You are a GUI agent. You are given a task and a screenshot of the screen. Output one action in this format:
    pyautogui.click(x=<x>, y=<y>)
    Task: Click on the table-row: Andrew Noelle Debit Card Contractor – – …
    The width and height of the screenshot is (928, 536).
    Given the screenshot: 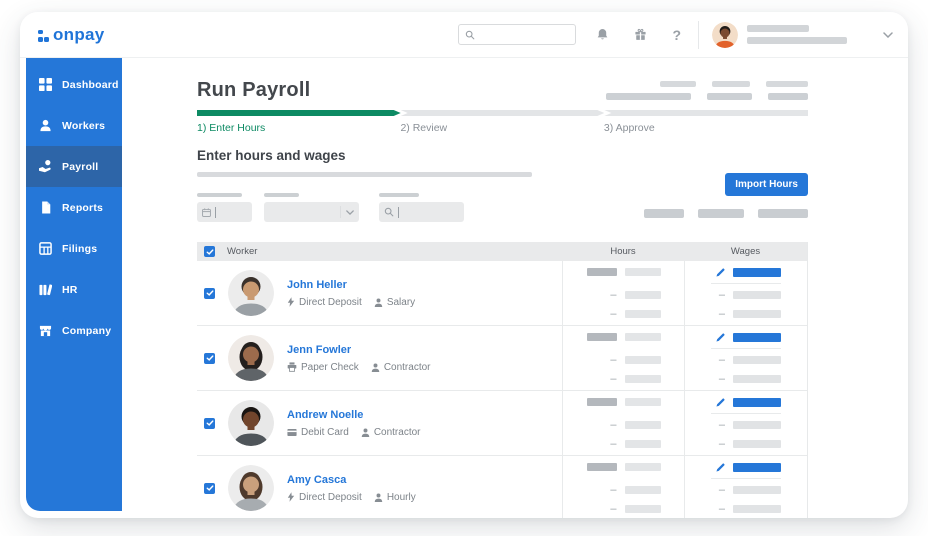 What is the action you would take?
    pyautogui.click(x=502, y=423)
    